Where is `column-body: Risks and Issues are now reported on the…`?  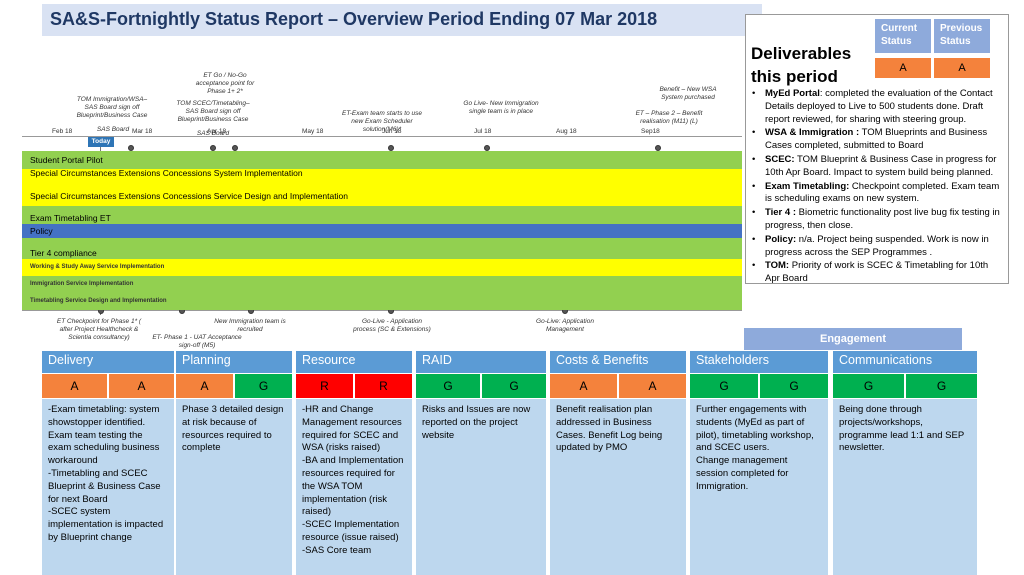
column-body: Risks and Issues are now reported on the… is located at coordinates (481, 487).